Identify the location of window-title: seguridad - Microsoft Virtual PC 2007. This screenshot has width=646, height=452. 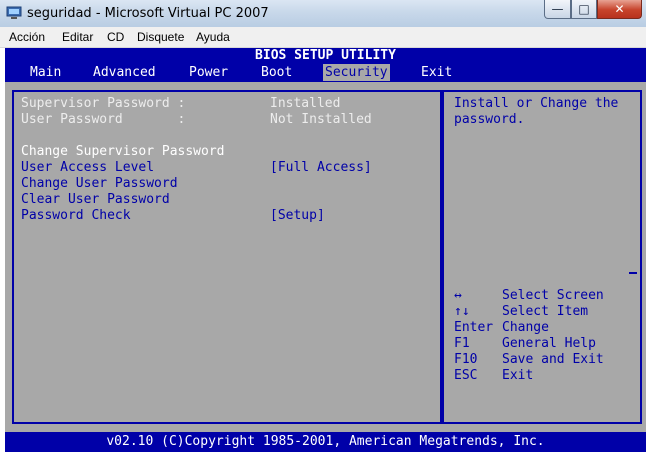
(148, 13).